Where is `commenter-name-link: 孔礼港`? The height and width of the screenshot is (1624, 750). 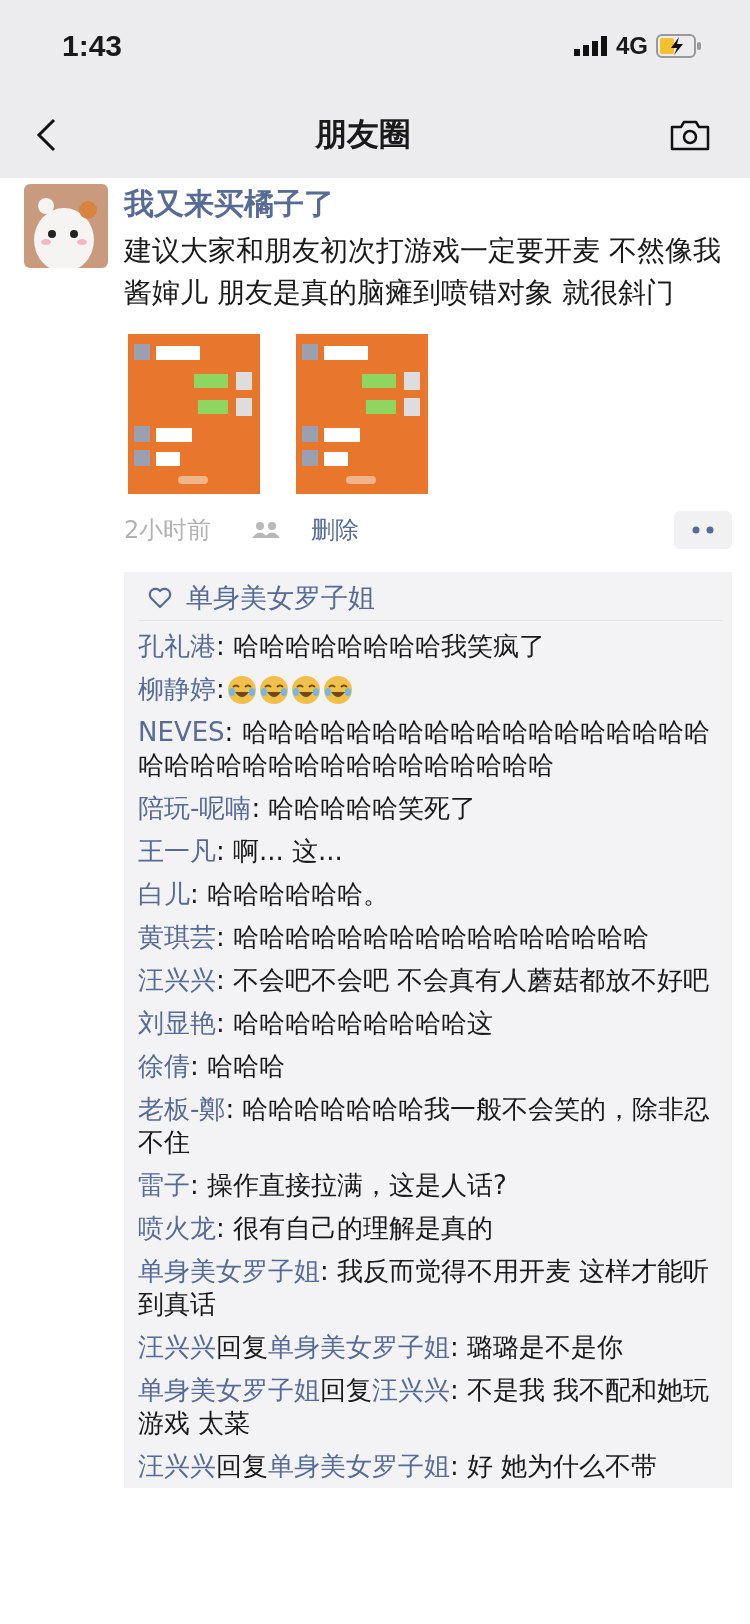 commenter-name-link: 孔礼港 is located at coordinates (177, 646).